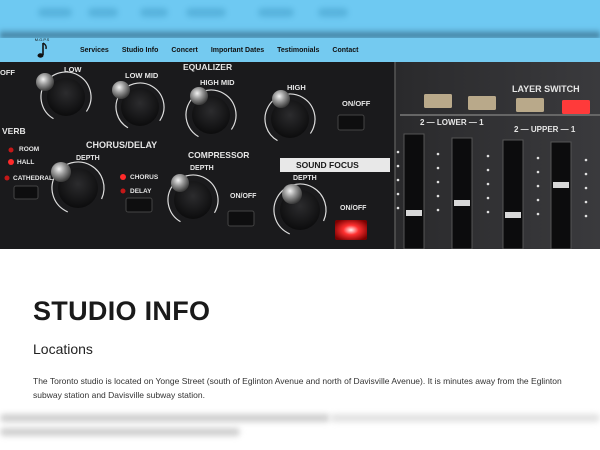 This screenshot has height=450, width=600. Describe the element at coordinates (305, 178) in the screenshot. I see `hero-label-depth-3: DEPTH` at that location.